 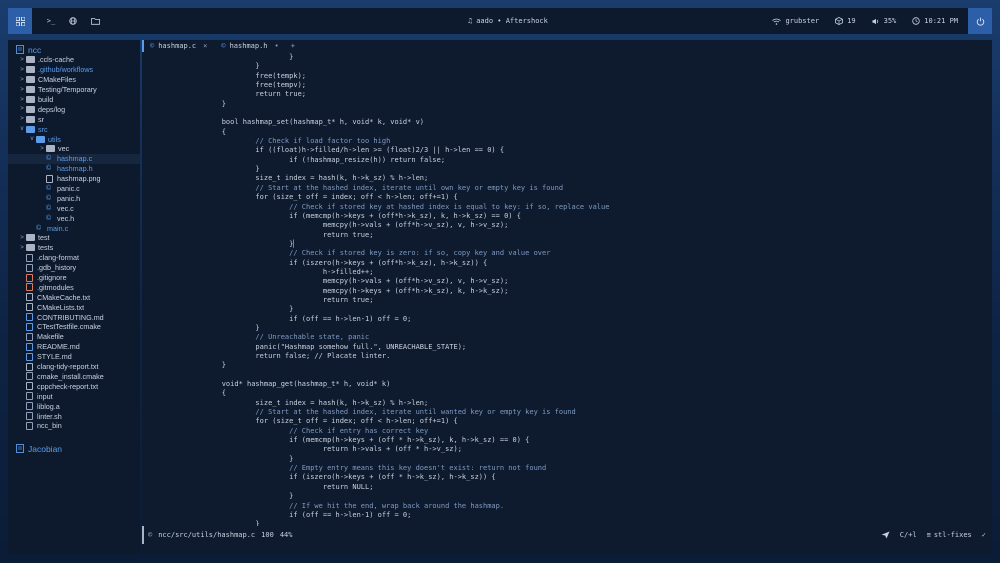 What do you see at coordinates (29, 326) in the screenshot?
I see `cmake-file-icon` at bounding box center [29, 326].